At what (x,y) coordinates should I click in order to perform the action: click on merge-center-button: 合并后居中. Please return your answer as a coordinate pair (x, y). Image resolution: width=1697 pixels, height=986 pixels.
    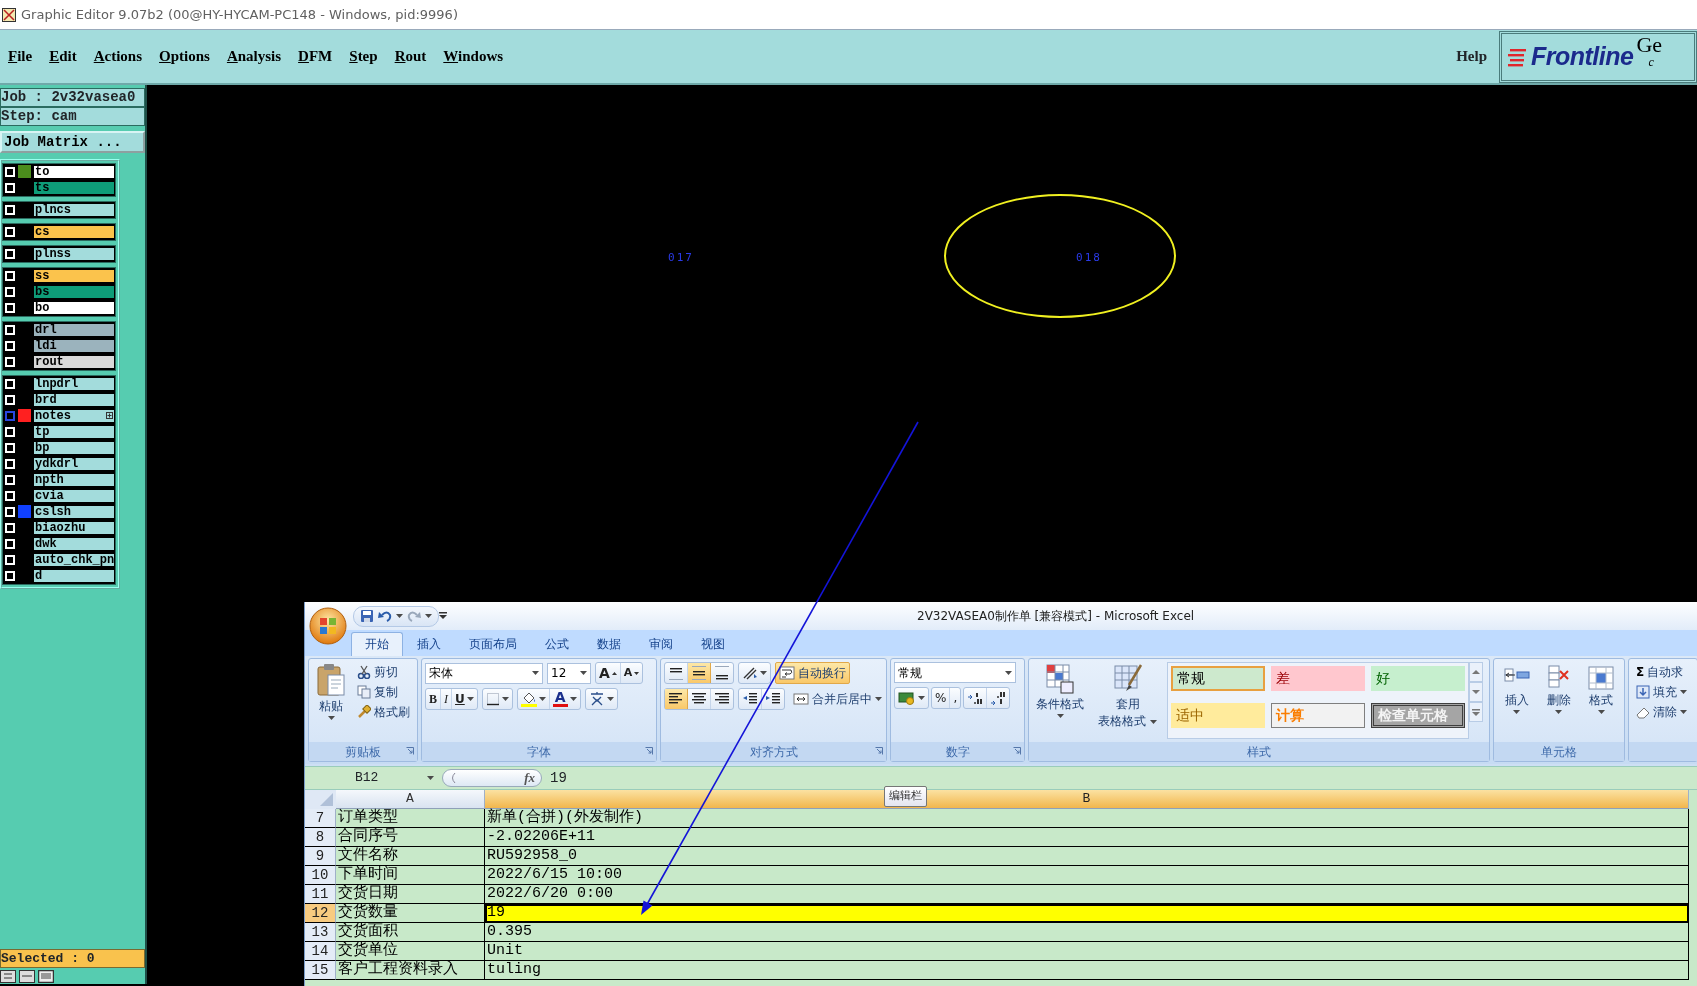
    Looking at the image, I should click on (837, 699).